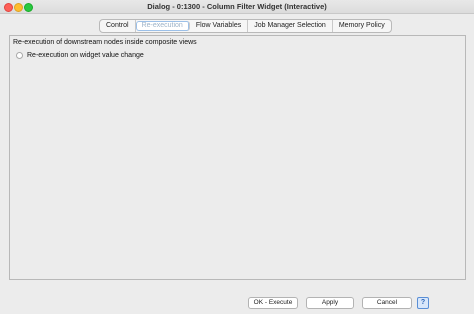  I want to click on re-execution-checkbox-label: Re-execution on widget value change, so click(85, 55).